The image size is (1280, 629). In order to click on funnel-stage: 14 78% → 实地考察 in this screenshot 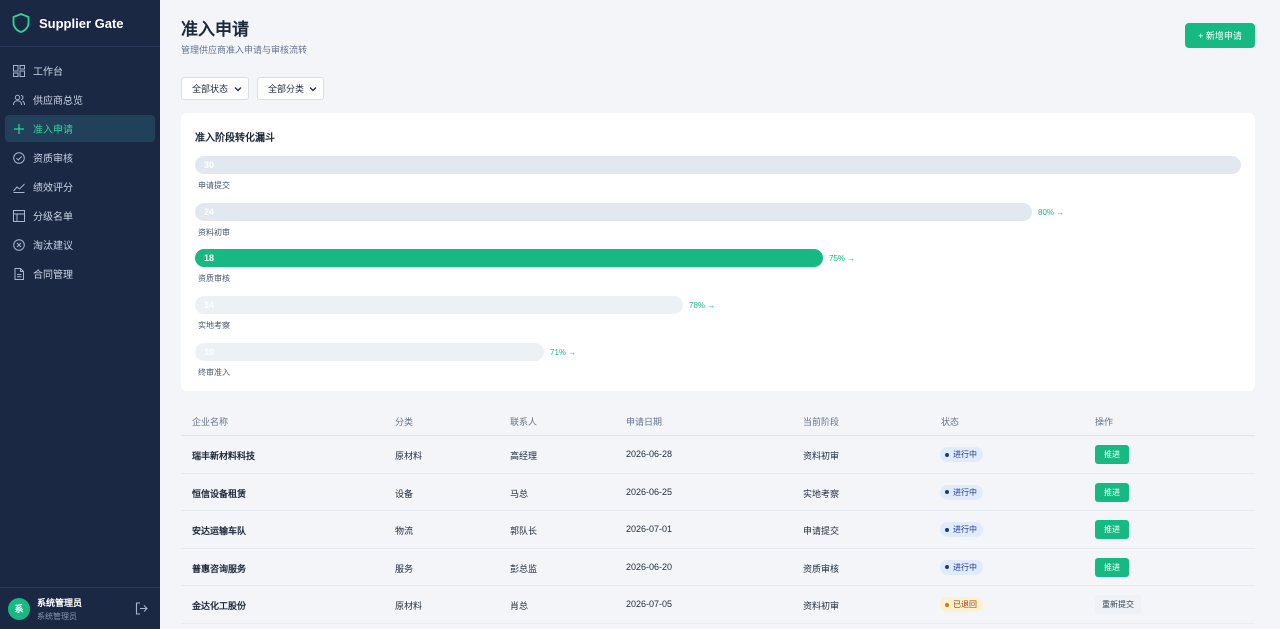, I will do `click(725, 316)`.